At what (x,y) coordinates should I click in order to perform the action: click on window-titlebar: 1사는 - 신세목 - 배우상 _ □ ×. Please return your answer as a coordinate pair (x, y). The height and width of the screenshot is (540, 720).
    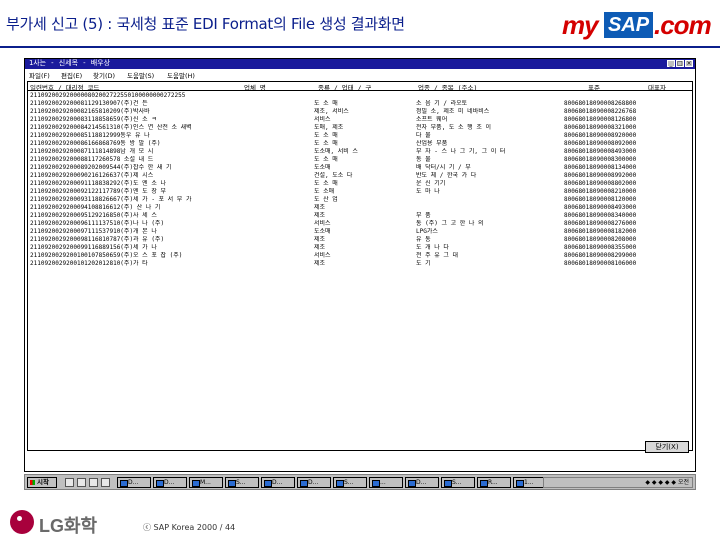
    Looking at the image, I should click on (360, 64).